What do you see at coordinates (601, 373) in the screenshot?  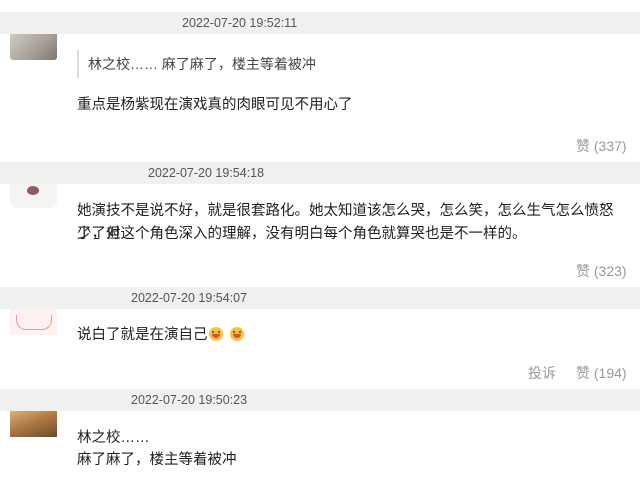 I see `like-button: 赞 (194)` at bounding box center [601, 373].